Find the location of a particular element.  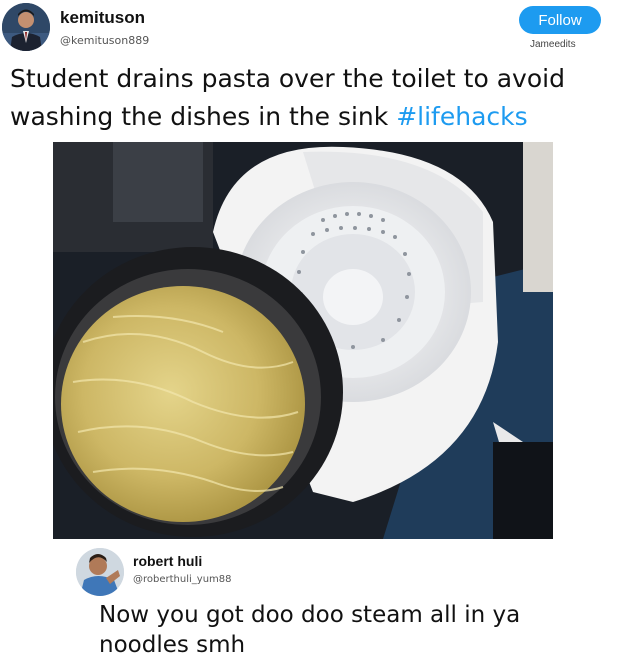

reply-avatar is located at coordinates (100, 572).